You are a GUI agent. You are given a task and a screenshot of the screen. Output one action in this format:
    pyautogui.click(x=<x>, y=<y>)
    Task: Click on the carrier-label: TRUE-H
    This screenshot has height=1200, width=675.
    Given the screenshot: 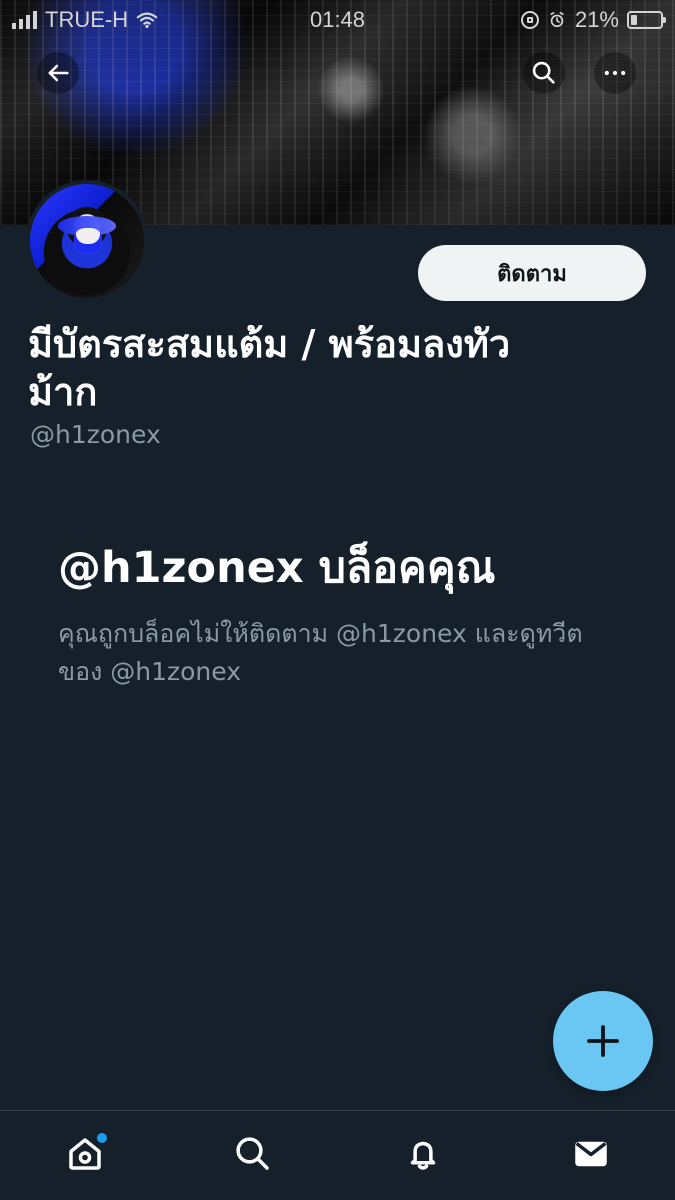 What is the action you would take?
    pyautogui.click(x=87, y=19)
    